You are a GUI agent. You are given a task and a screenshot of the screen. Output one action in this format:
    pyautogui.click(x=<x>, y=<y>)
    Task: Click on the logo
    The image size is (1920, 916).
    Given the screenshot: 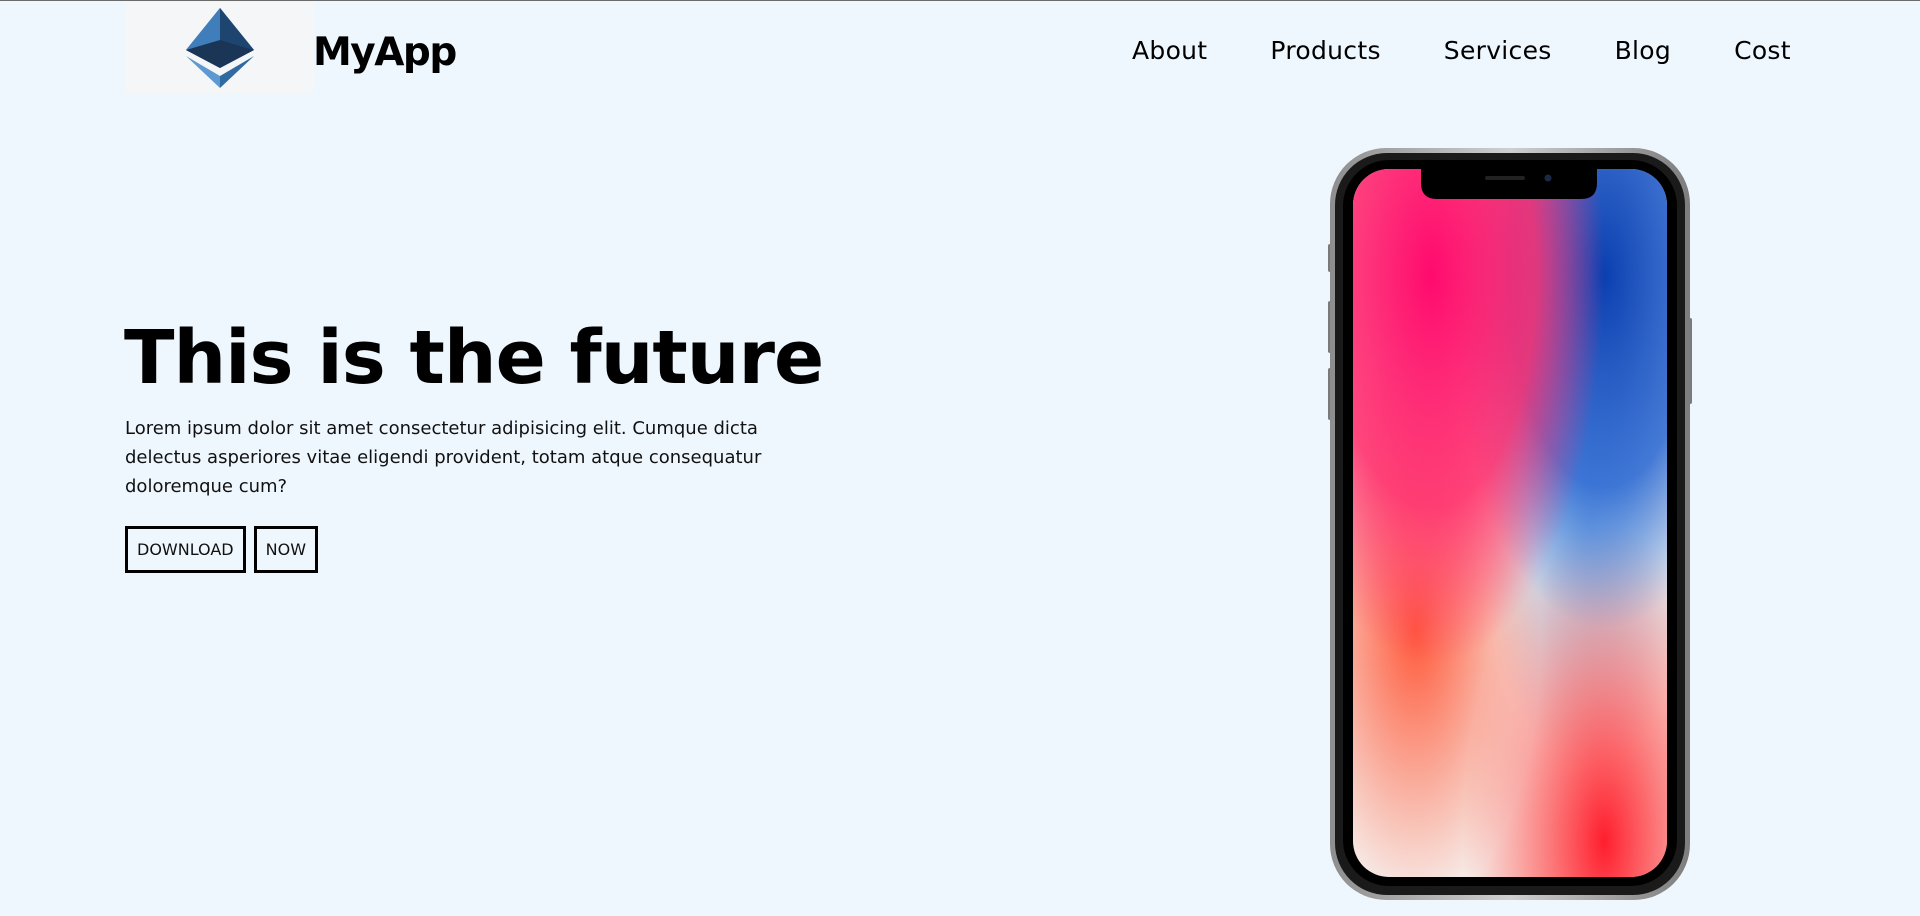 What is the action you would take?
    pyautogui.click(x=220, y=47)
    